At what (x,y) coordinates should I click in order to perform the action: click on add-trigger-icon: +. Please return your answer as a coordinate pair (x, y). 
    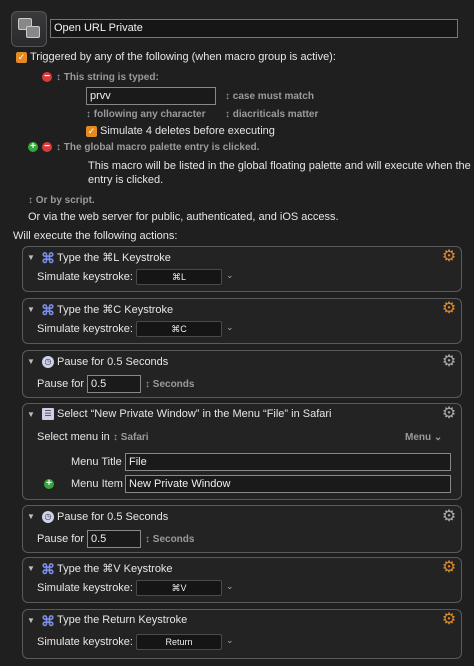
    Looking at the image, I should click on (33, 147).